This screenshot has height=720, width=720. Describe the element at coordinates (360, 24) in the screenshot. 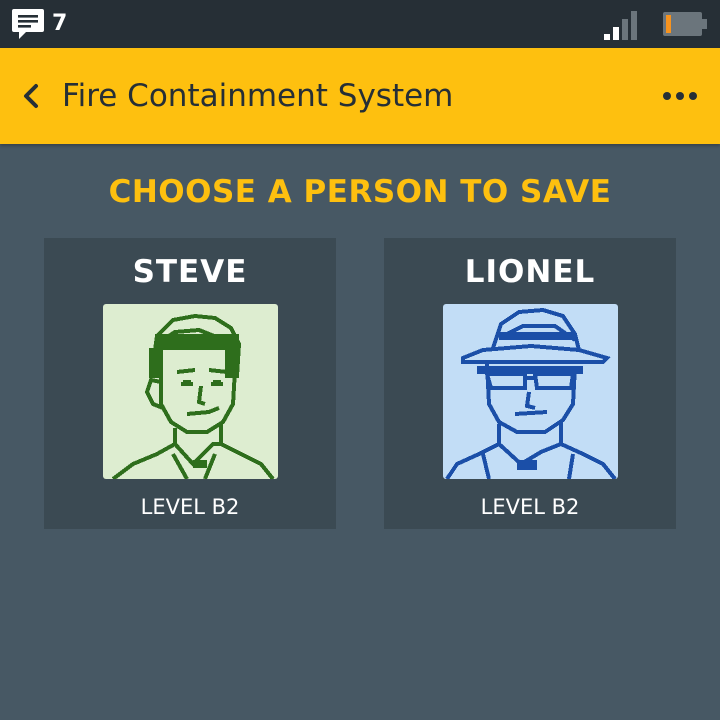

I see `status-bar: 7` at that location.